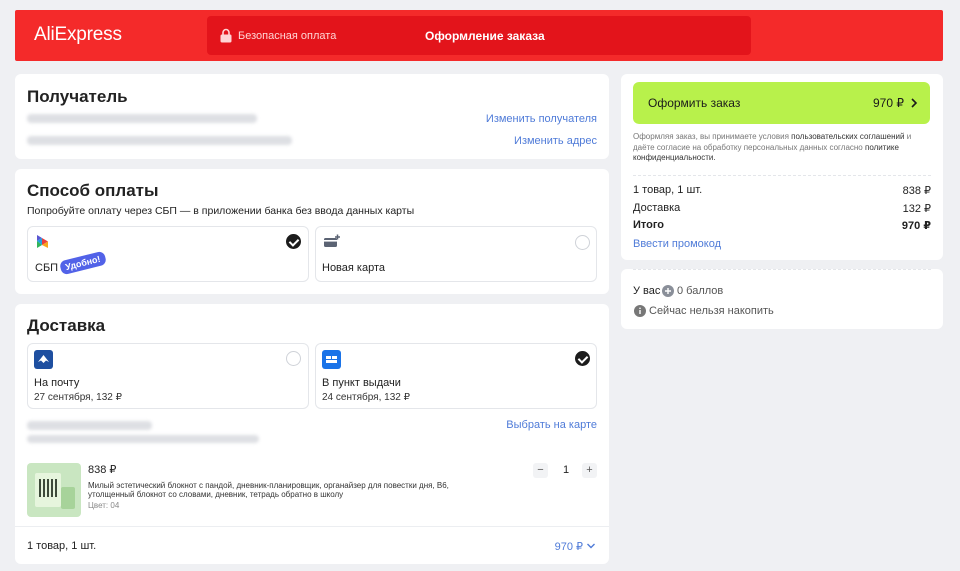  What do you see at coordinates (540, 470) in the screenshot?
I see `quantity-decrease-button: −` at bounding box center [540, 470].